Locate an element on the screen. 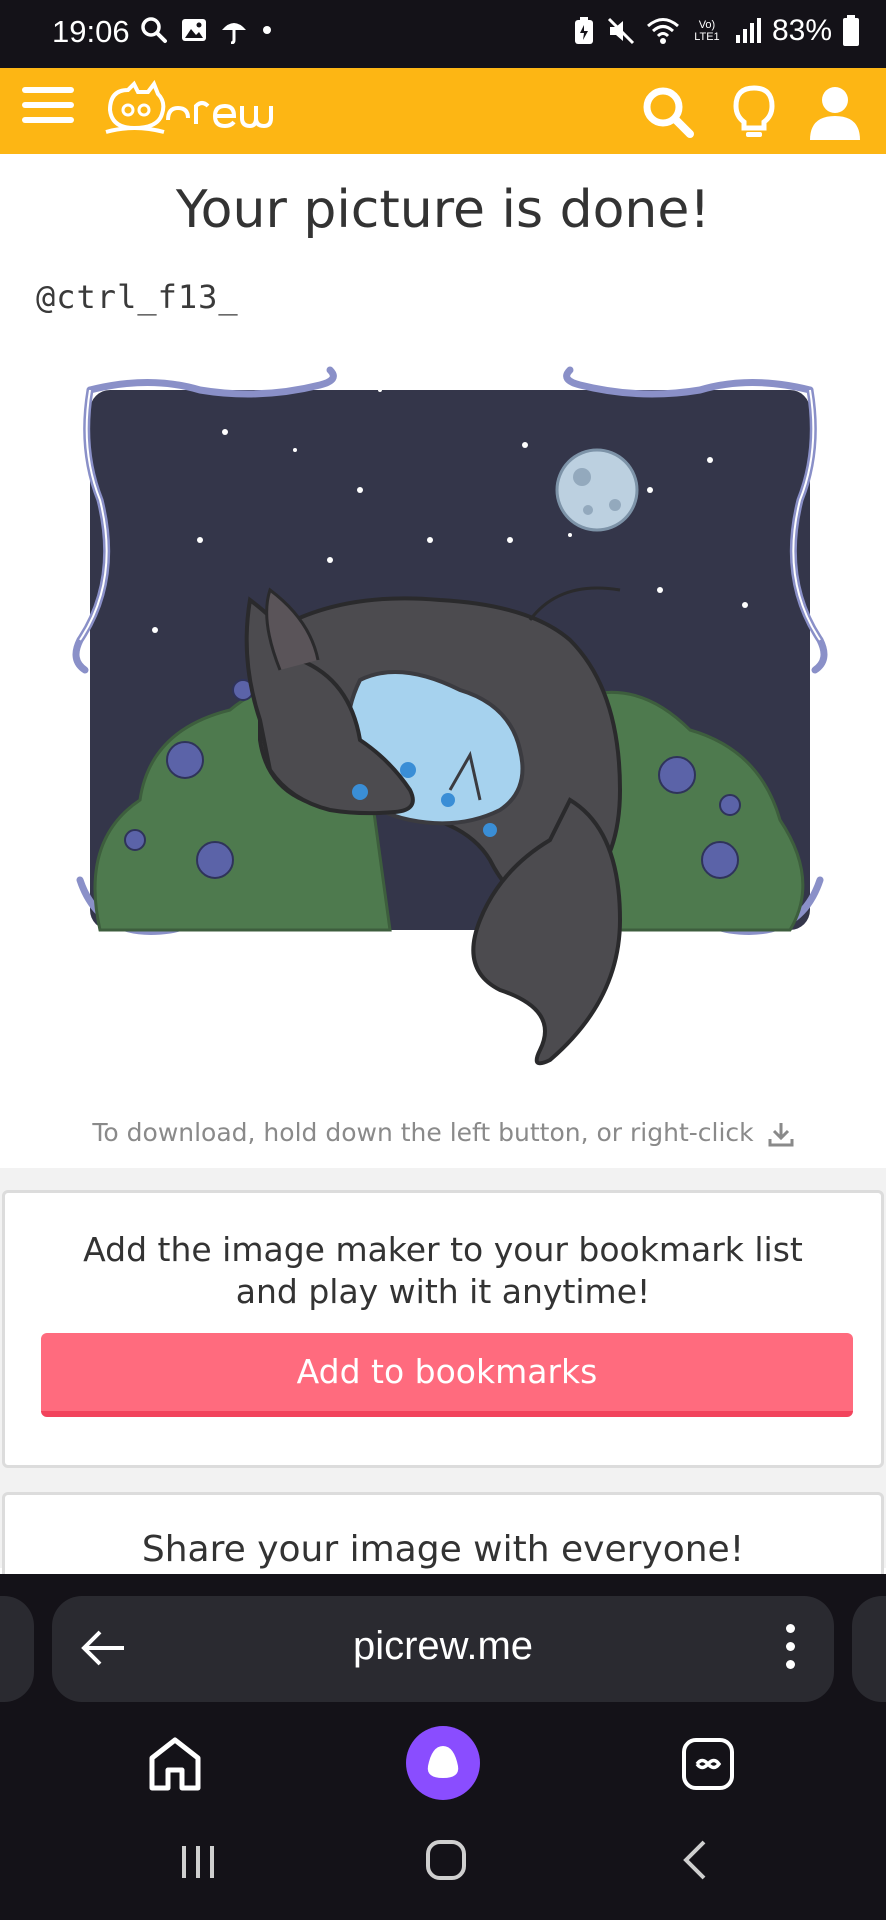 This screenshot has height=1920, width=886. mute-icon is located at coordinates (621, 31).